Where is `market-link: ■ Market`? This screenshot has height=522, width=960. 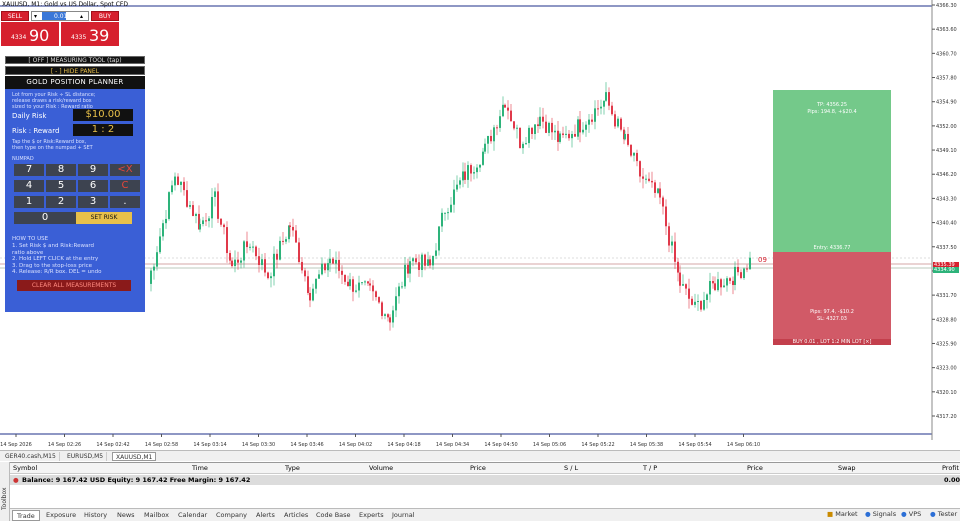 market-link: ■ Market is located at coordinates (842, 514).